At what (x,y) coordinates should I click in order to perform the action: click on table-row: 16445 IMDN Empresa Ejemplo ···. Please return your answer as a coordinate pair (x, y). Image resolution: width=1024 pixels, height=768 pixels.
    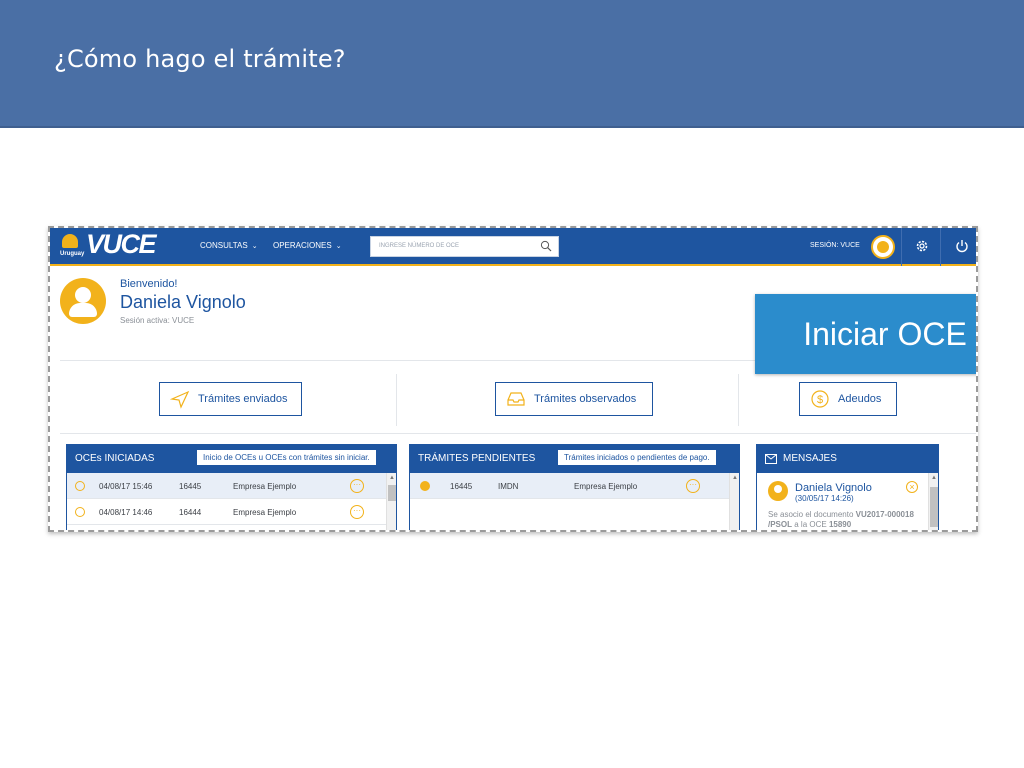
    Looking at the image, I should click on (574, 486).